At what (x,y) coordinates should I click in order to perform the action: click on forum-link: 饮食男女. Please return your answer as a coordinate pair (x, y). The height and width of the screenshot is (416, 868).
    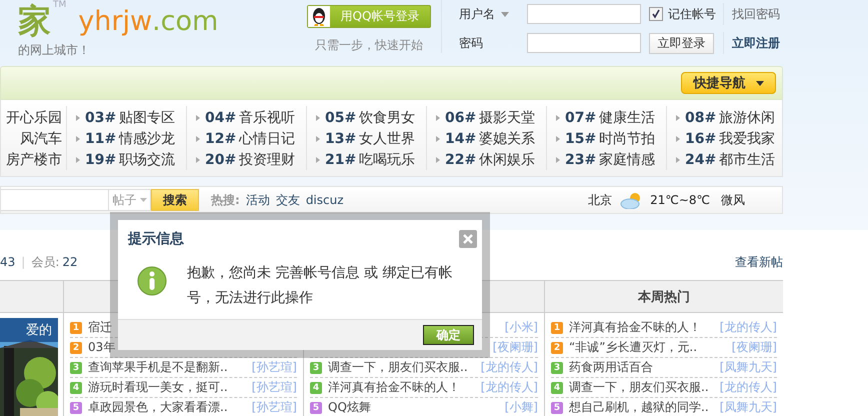
    Looking at the image, I should click on (387, 117).